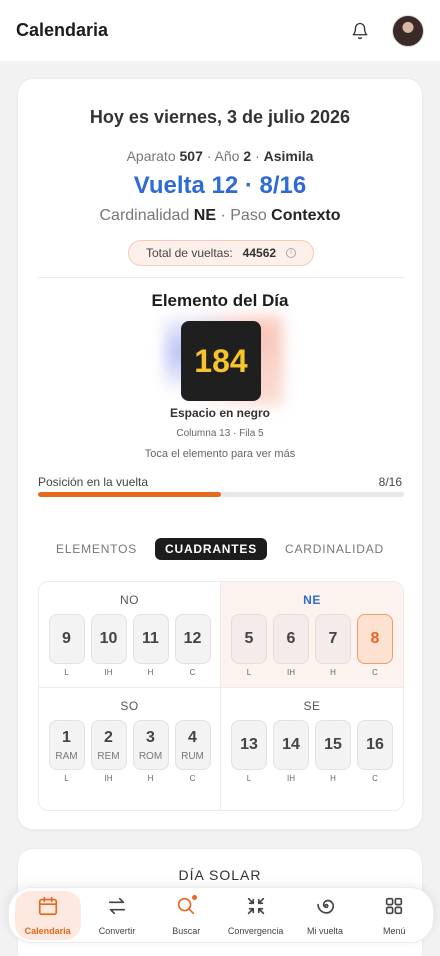  What do you see at coordinates (186, 915) in the screenshot?
I see `nav-item-search: Buscar` at bounding box center [186, 915].